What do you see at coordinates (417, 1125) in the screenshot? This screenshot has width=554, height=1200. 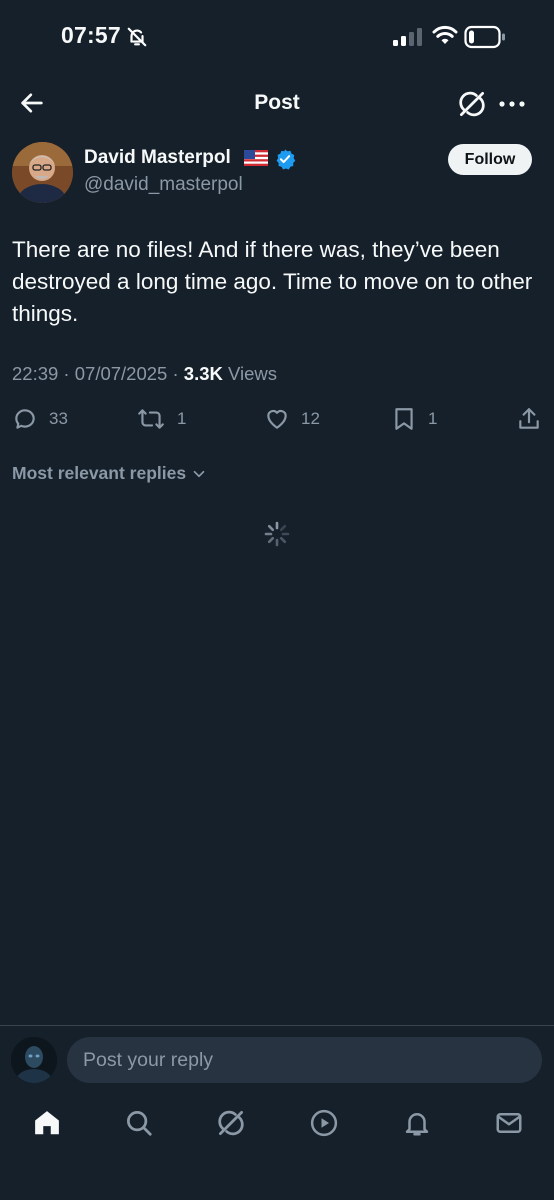 I see `bell-icon` at bounding box center [417, 1125].